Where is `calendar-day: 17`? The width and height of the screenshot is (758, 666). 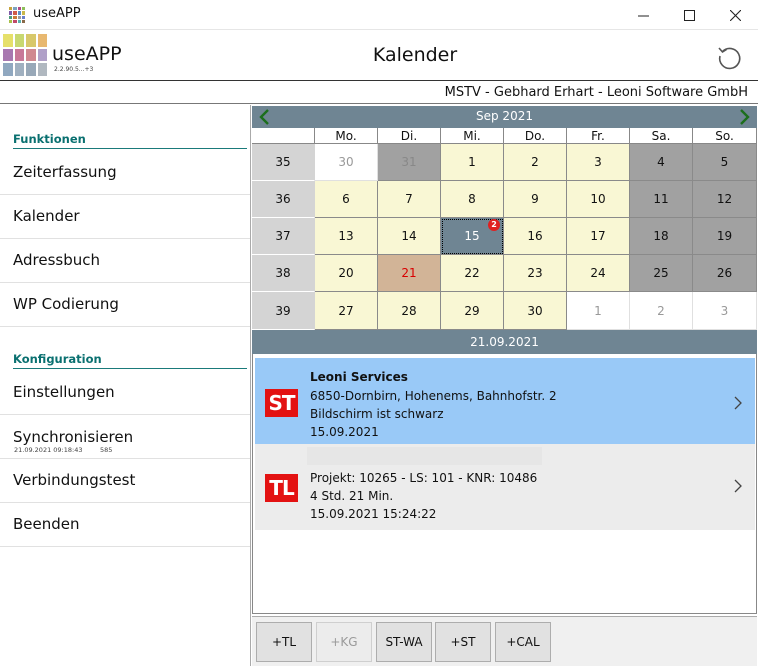 calendar-day: 17 is located at coordinates (598, 236).